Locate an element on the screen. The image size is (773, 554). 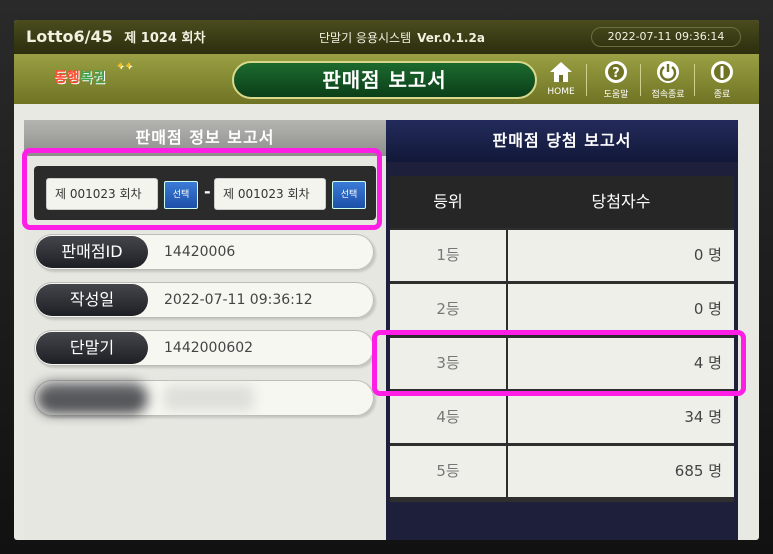
disconnect-button: 접속종료 is located at coordinates (668, 80).